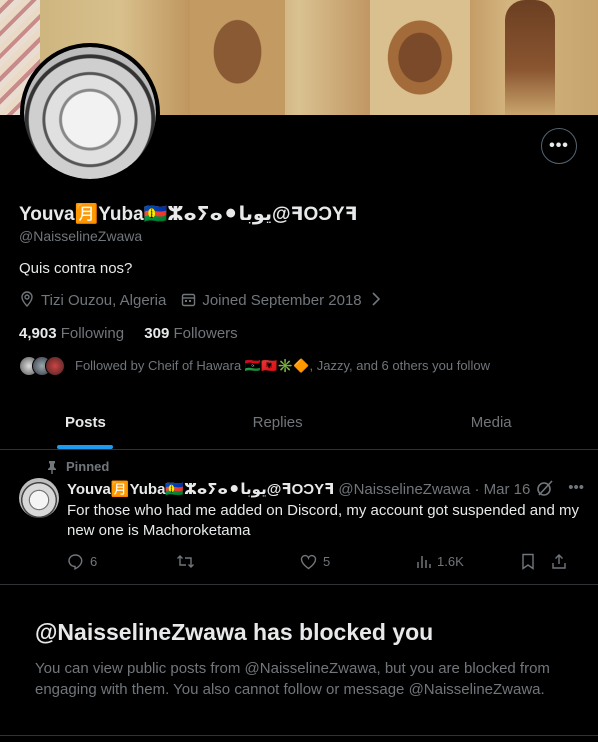 This screenshot has width=598, height=742. What do you see at coordinates (237, 57) in the screenshot?
I see `banner-figure-left` at bounding box center [237, 57].